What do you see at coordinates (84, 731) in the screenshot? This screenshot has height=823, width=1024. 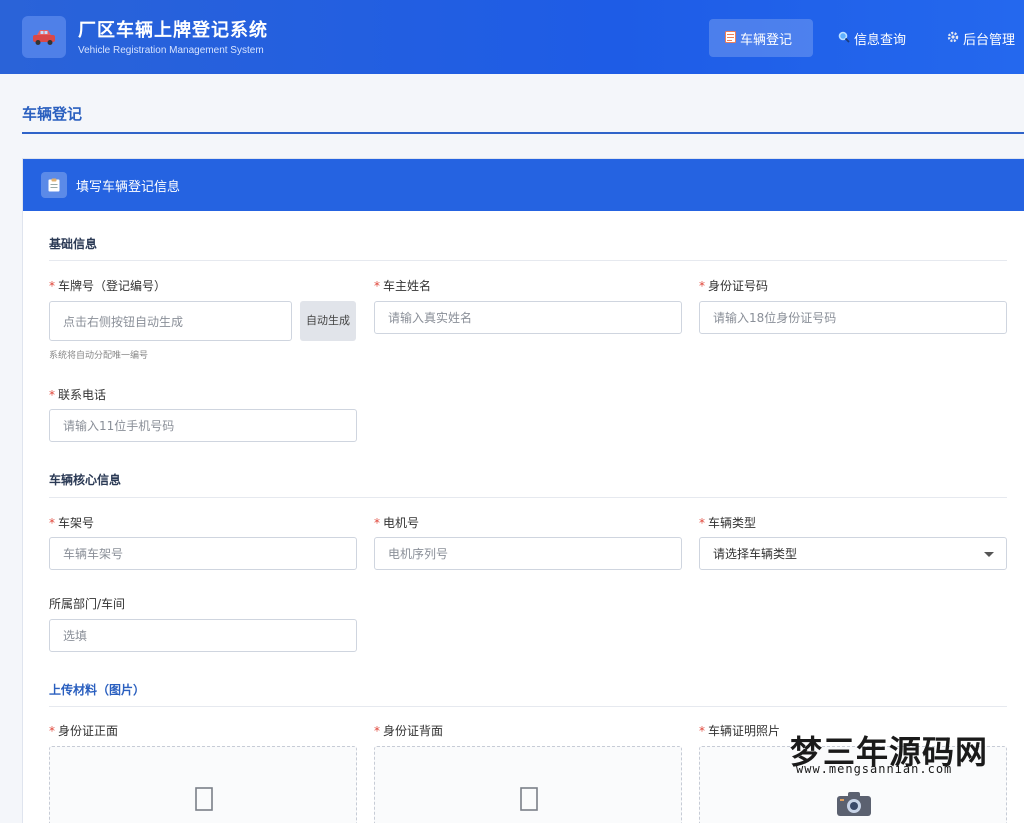 I see `id-front-label: * 身份证正面` at bounding box center [84, 731].